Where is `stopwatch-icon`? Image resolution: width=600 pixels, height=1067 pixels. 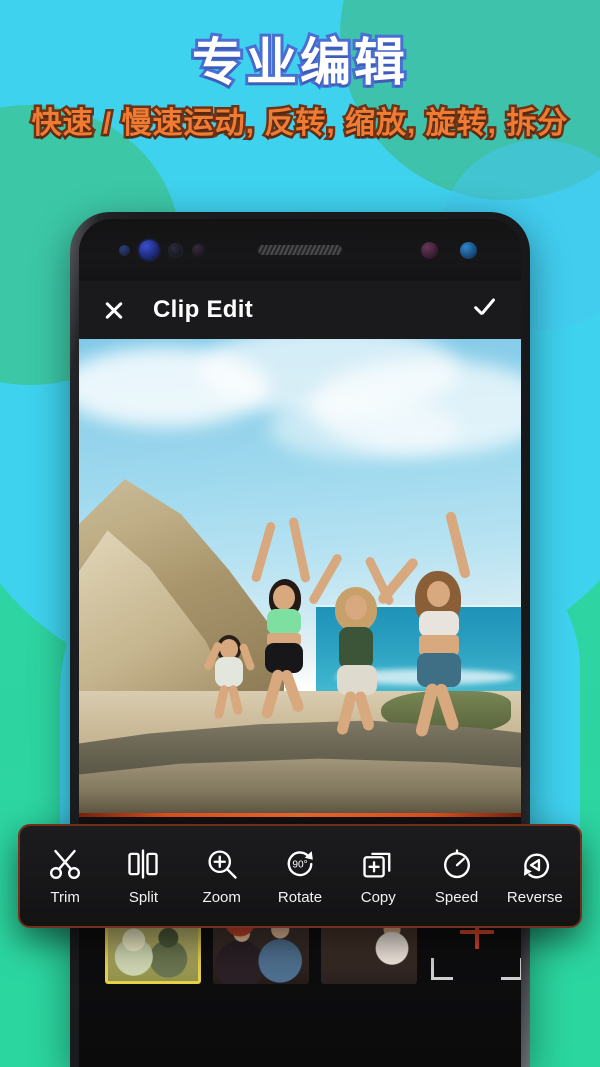 stopwatch-icon is located at coordinates (456, 864).